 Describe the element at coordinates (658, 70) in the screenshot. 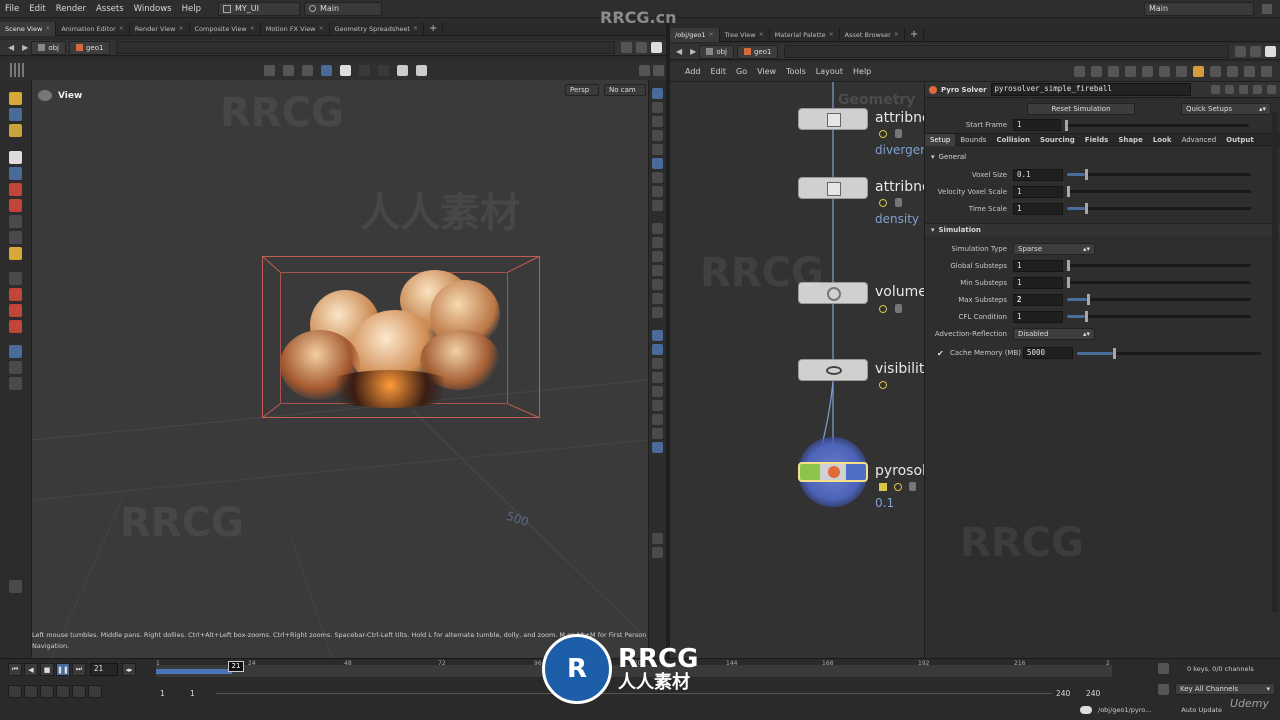

I see `viewport-layout-icon` at that location.